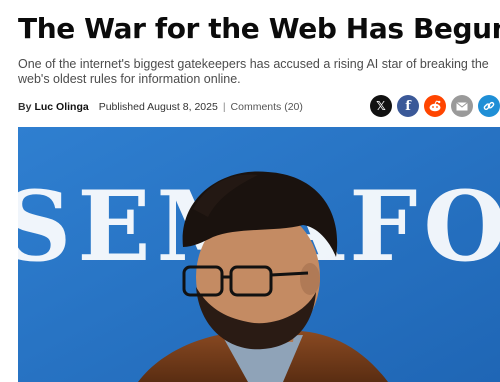 Image resolution: width=500 pixels, height=382 pixels. I want to click on author-link: Luc Olinga, so click(61, 107).